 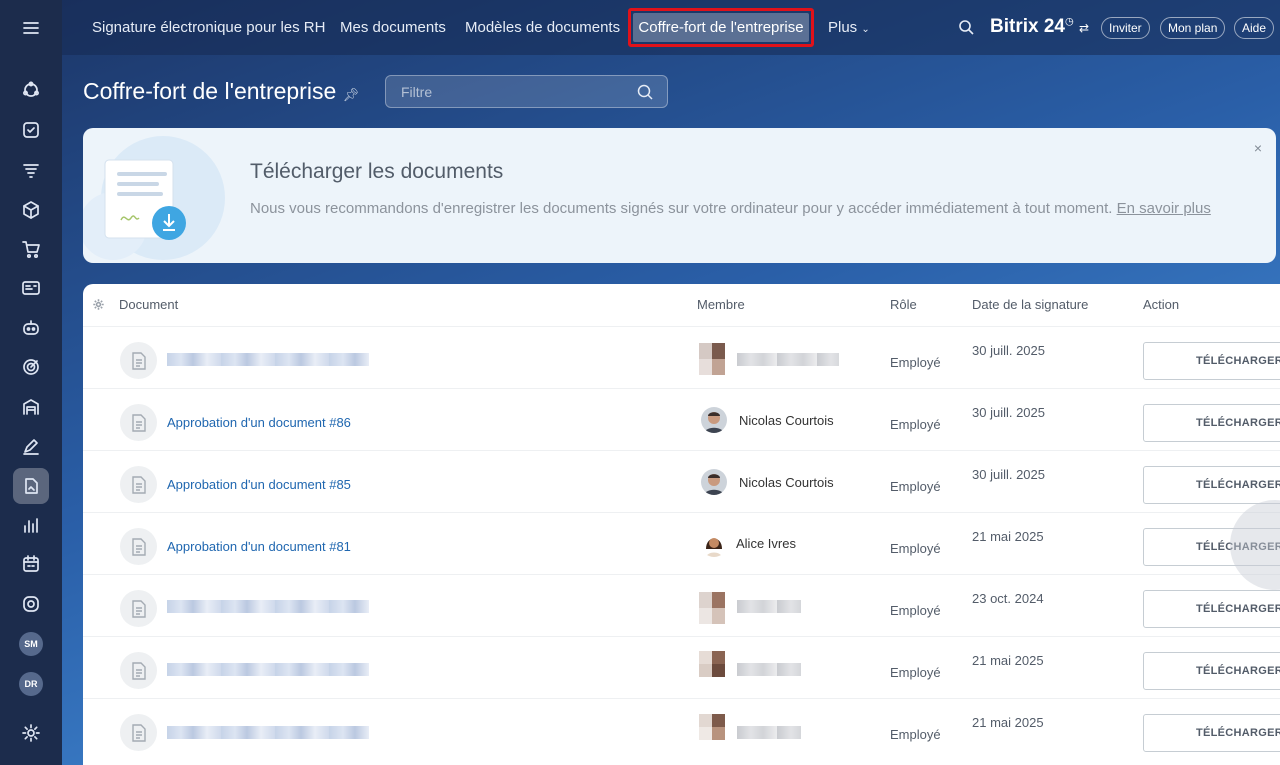 What do you see at coordinates (31, 564) in the screenshot?
I see `calendar-icon` at bounding box center [31, 564].